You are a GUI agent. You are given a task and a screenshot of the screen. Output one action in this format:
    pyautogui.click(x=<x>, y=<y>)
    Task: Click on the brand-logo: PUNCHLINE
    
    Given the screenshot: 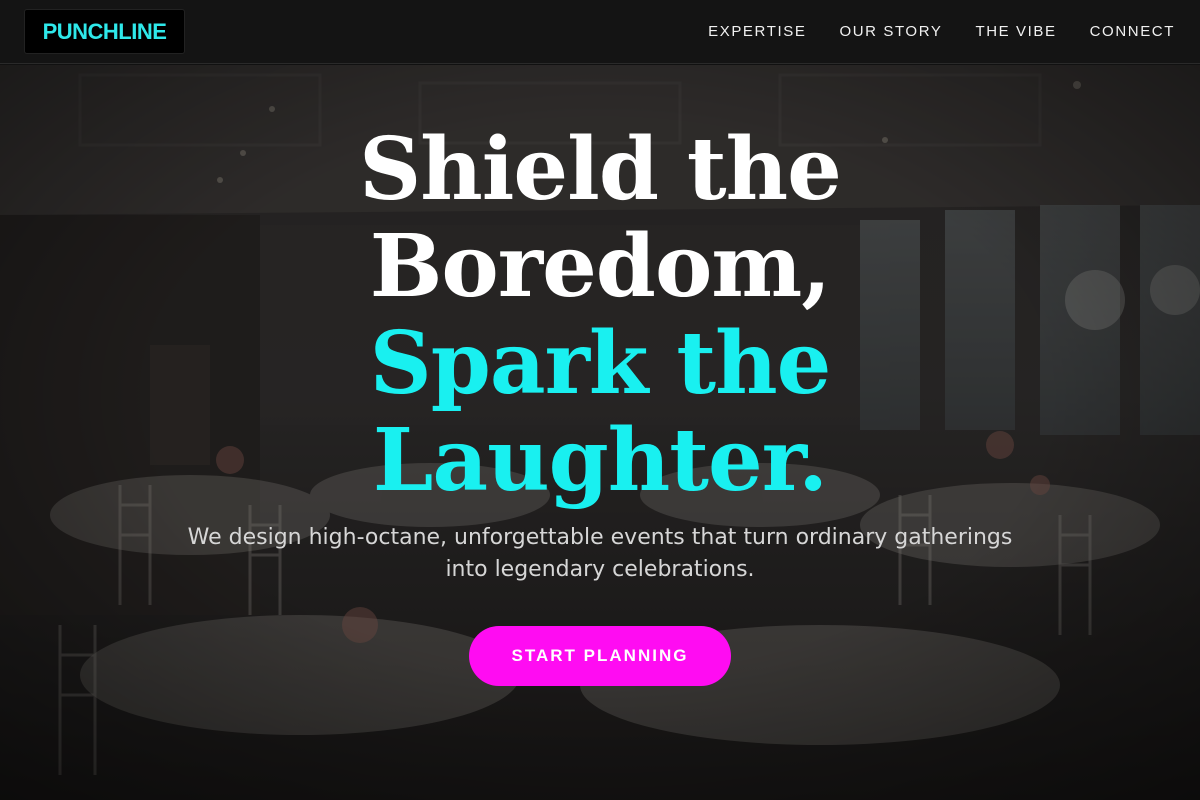 What is the action you would take?
    pyautogui.click(x=104, y=31)
    